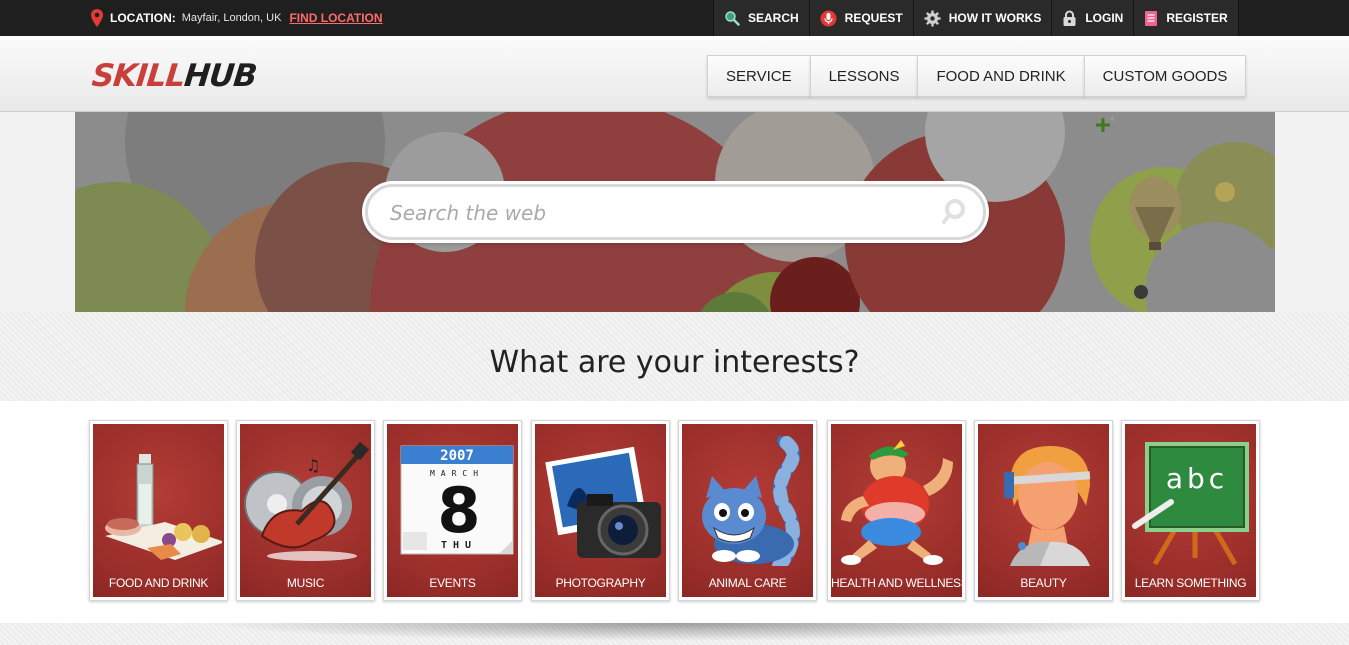 Image resolution: width=1349 pixels, height=645 pixels. I want to click on microphone-icon, so click(828, 18).